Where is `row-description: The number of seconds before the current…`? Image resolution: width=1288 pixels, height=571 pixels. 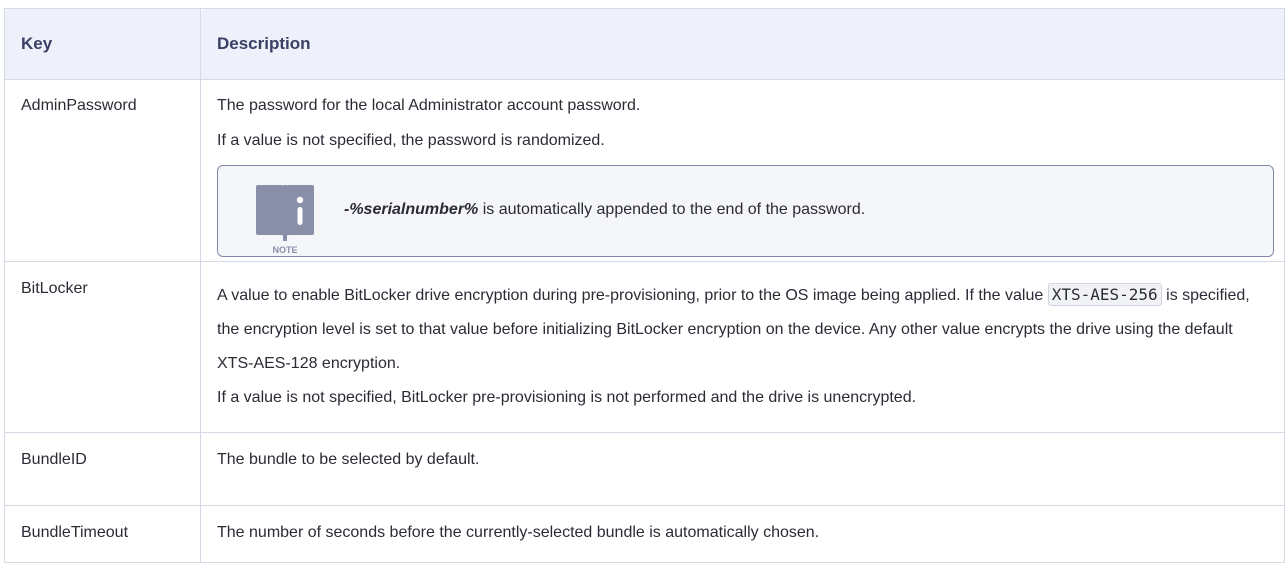 row-description: The number of seconds before the current… is located at coordinates (742, 534).